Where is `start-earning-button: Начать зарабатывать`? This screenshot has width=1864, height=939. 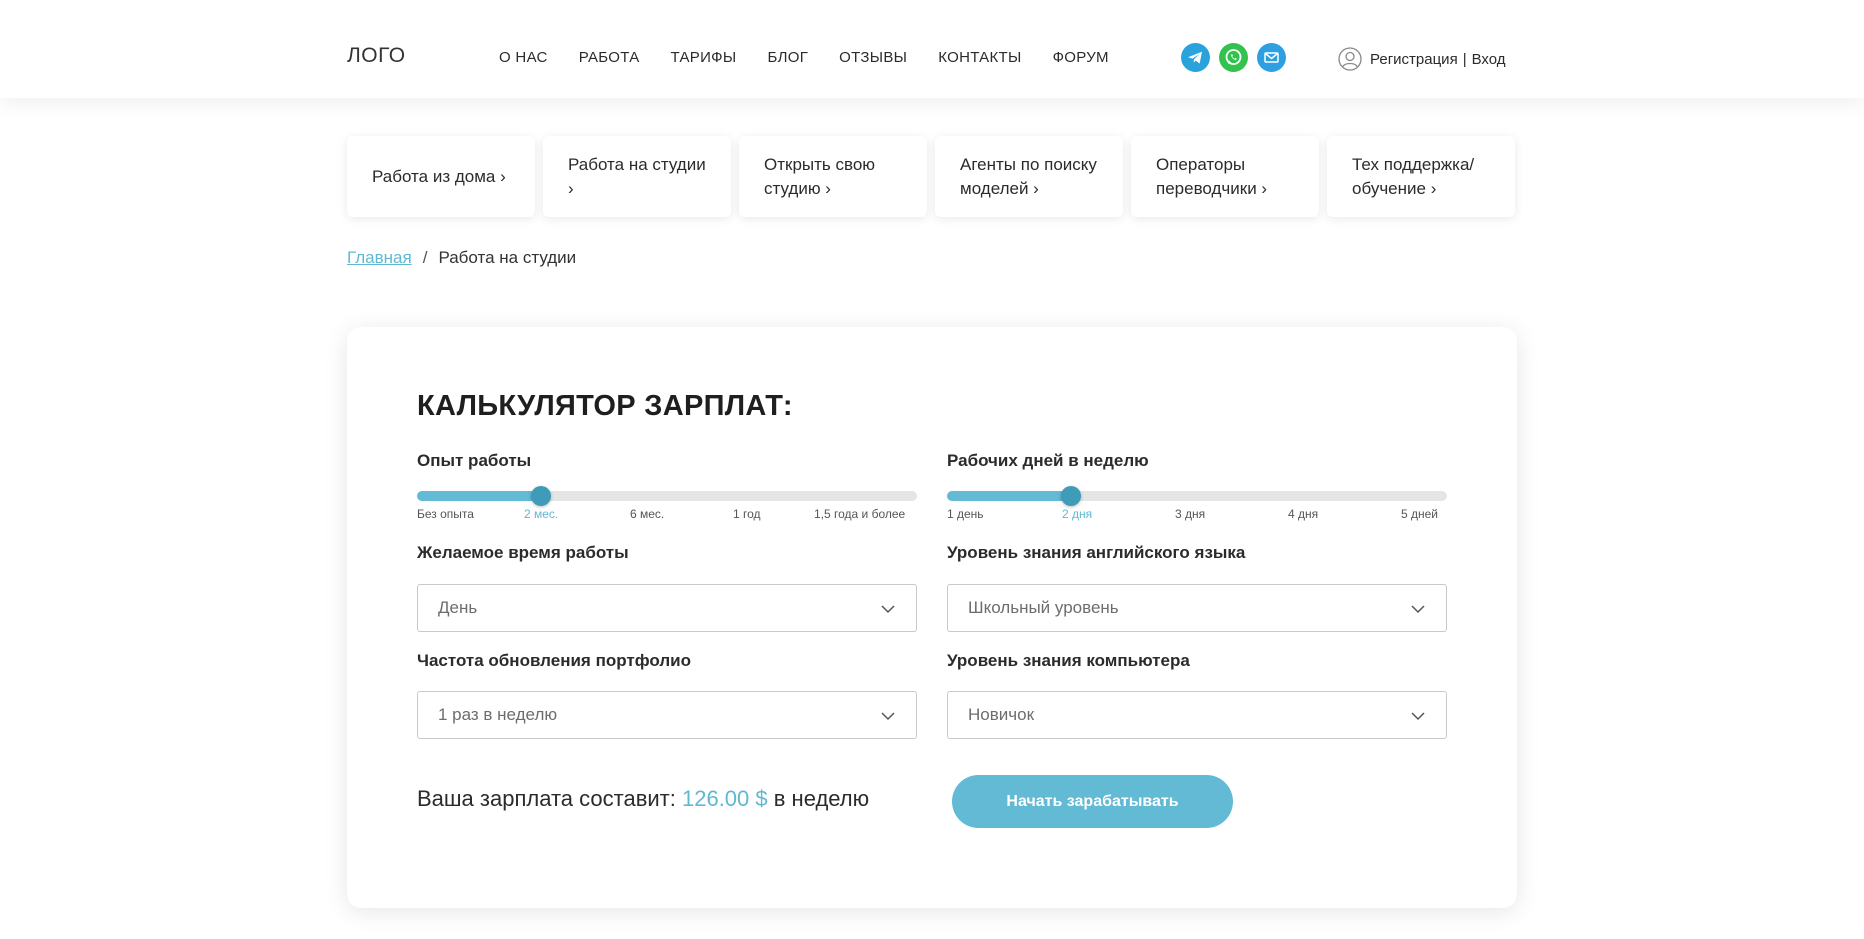 start-earning-button: Начать зарабатывать is located at coordinates (1092, 801).